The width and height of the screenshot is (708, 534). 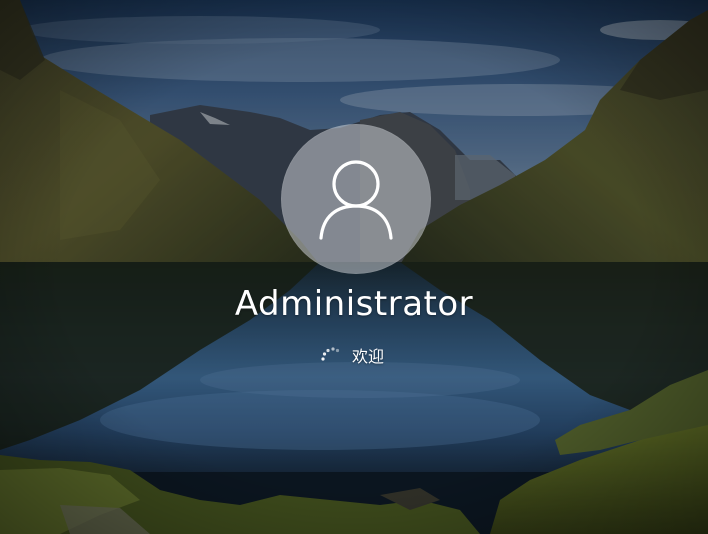 I want to click on signin-status: 欢迎, so click(x=354, y=357).